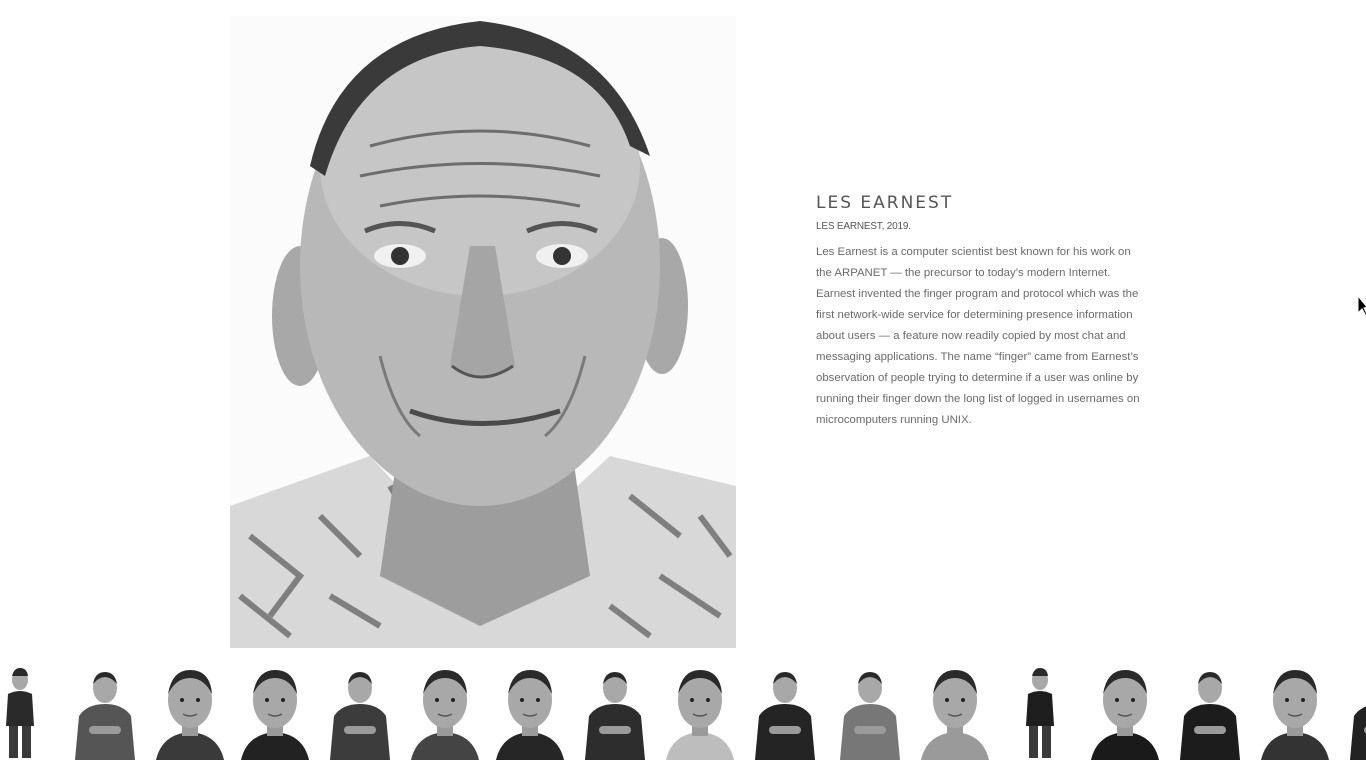 The width and height of the screenshot is (1366, 768). I want to click on portrait-thumbnail-strip, so click(683, 714).